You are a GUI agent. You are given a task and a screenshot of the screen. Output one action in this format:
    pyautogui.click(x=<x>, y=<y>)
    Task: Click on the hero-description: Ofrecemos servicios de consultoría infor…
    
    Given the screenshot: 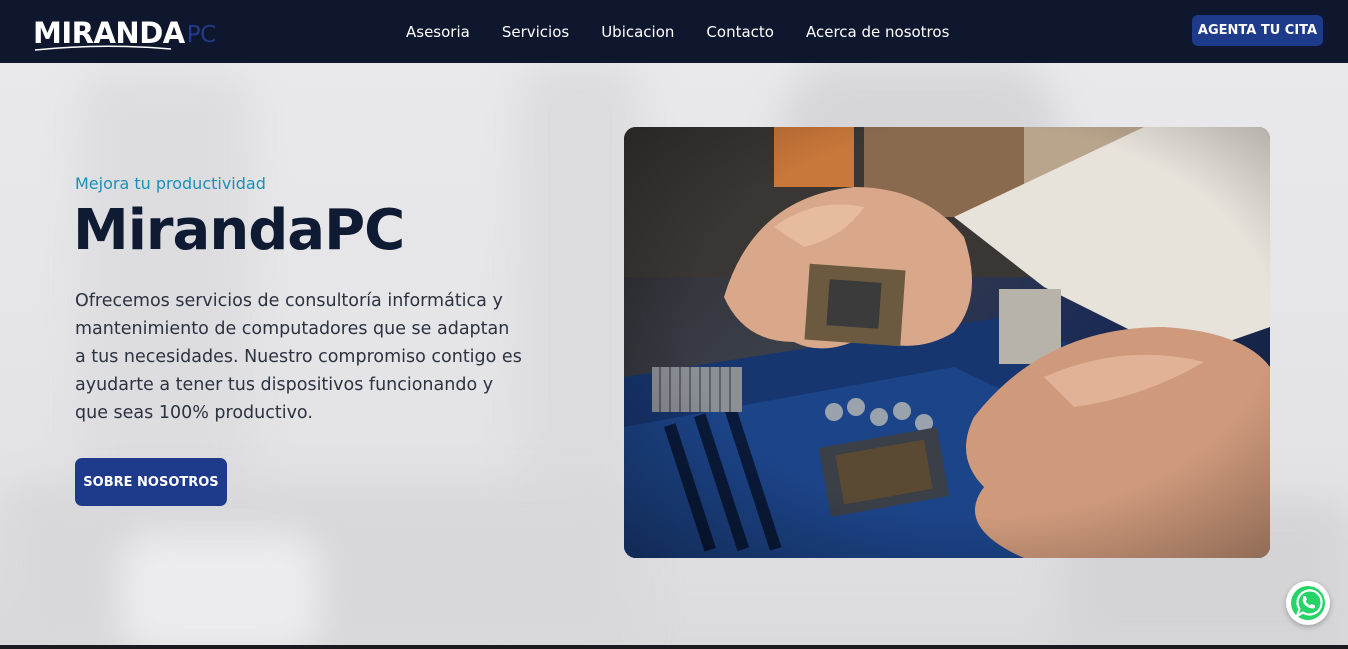 What is the action you would take?
    pyautogui.click(x=298, y=357)
    